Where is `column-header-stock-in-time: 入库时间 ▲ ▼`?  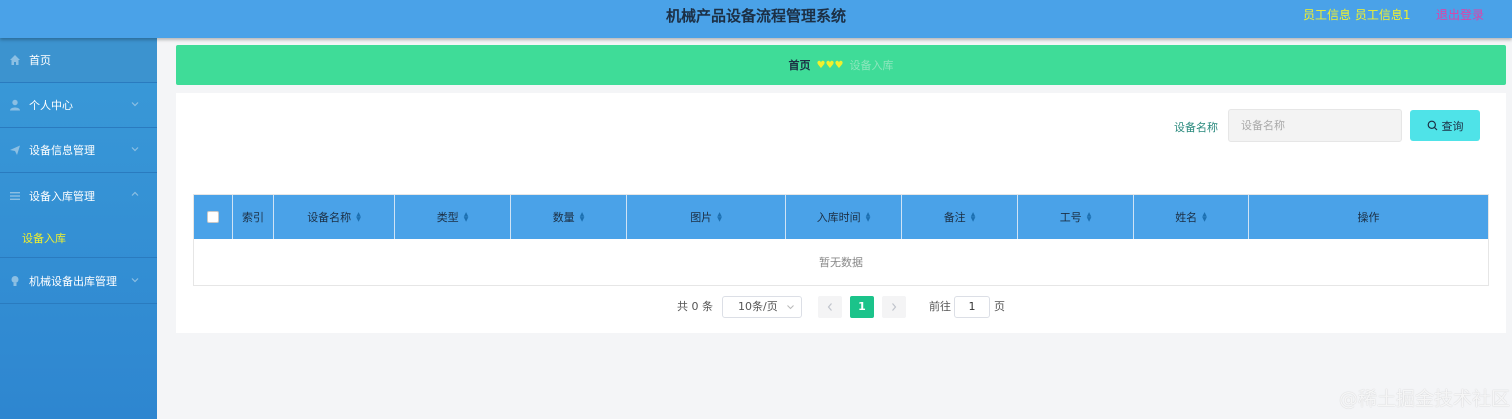 column-header-stock-in-time: 入库时间 ▲ ▼ is located at coordinates (844, 217).